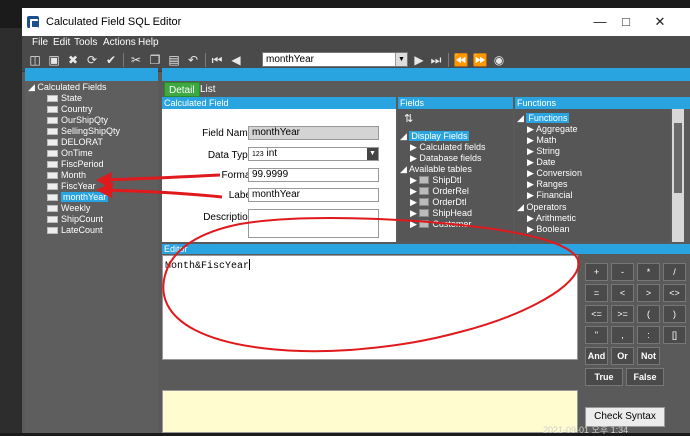 Image resolution: width=690 pixels, height=436 pixels. Describe the element at coordinates (370, 307) in the screenshot. I see `sql-editor-input: Month&FiscYear` at that location.